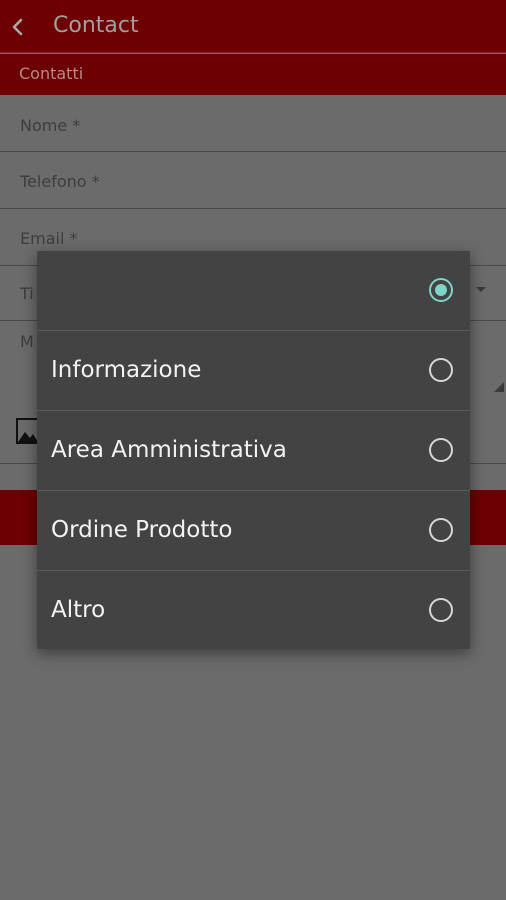  I want to click on option-label: Ordine Prodotto, so click(142, 530).